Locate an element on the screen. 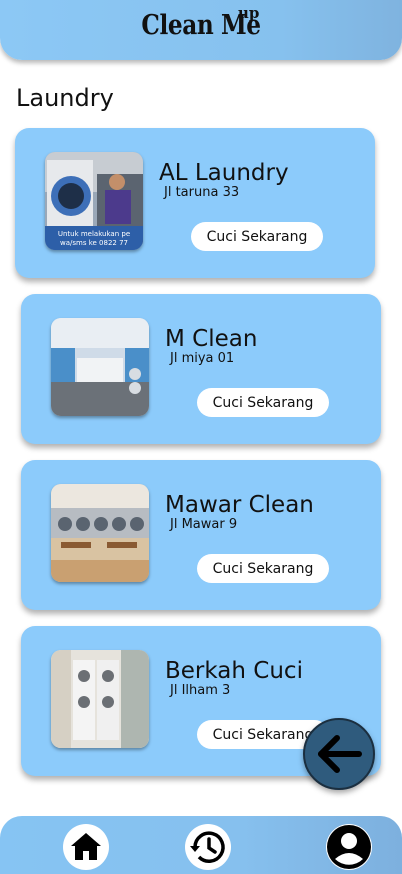 Image resolution: width=402 pixels, height=874 pixels. nav-history is located at coordinates (208, 847).